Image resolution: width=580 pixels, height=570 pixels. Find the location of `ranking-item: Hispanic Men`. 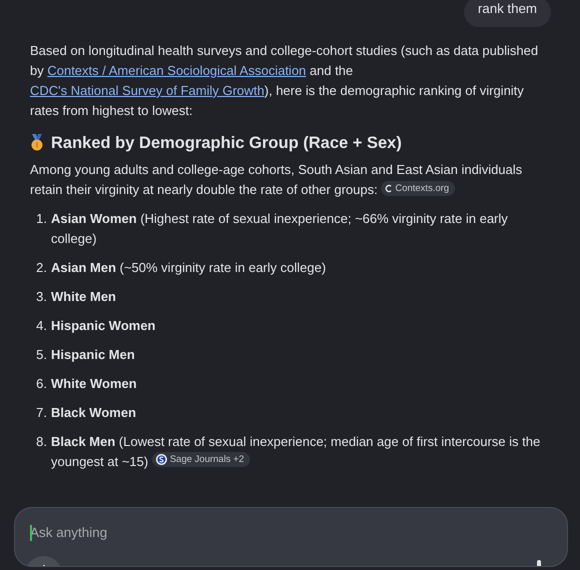

ranking-item: Hispanic Men is located at coordinates (93, 355).